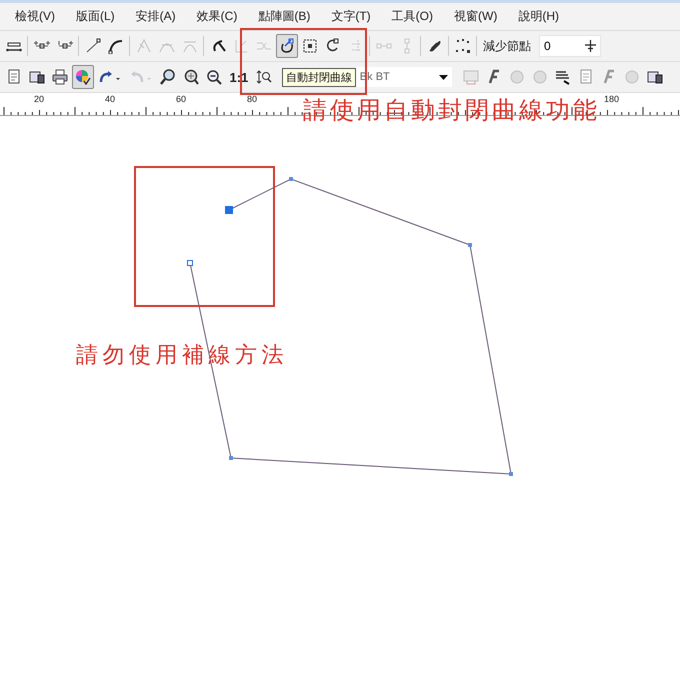 This screenshot has height=680, width=680. I want to click on closed-curve-icon, so click(286, 46).